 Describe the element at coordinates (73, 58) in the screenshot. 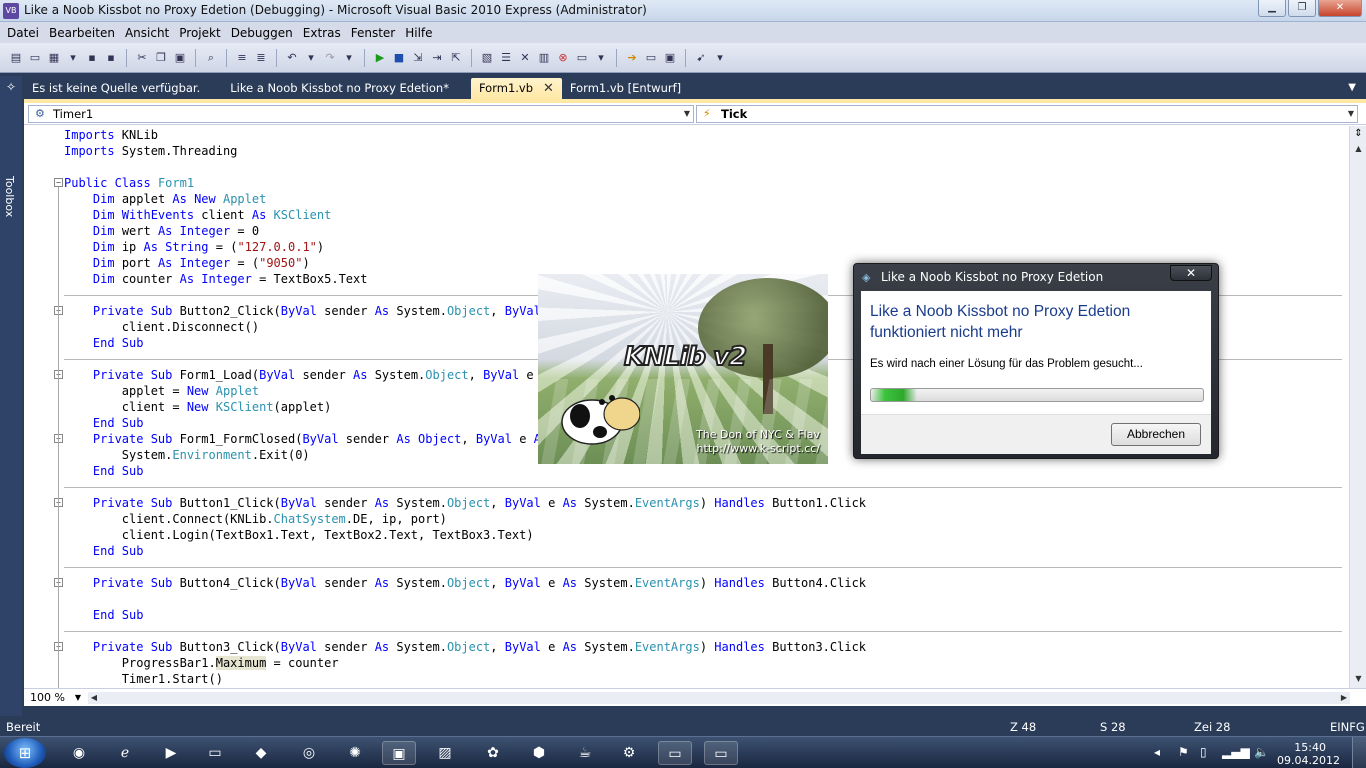

I see `dropdown-icon: ▾` at that location.